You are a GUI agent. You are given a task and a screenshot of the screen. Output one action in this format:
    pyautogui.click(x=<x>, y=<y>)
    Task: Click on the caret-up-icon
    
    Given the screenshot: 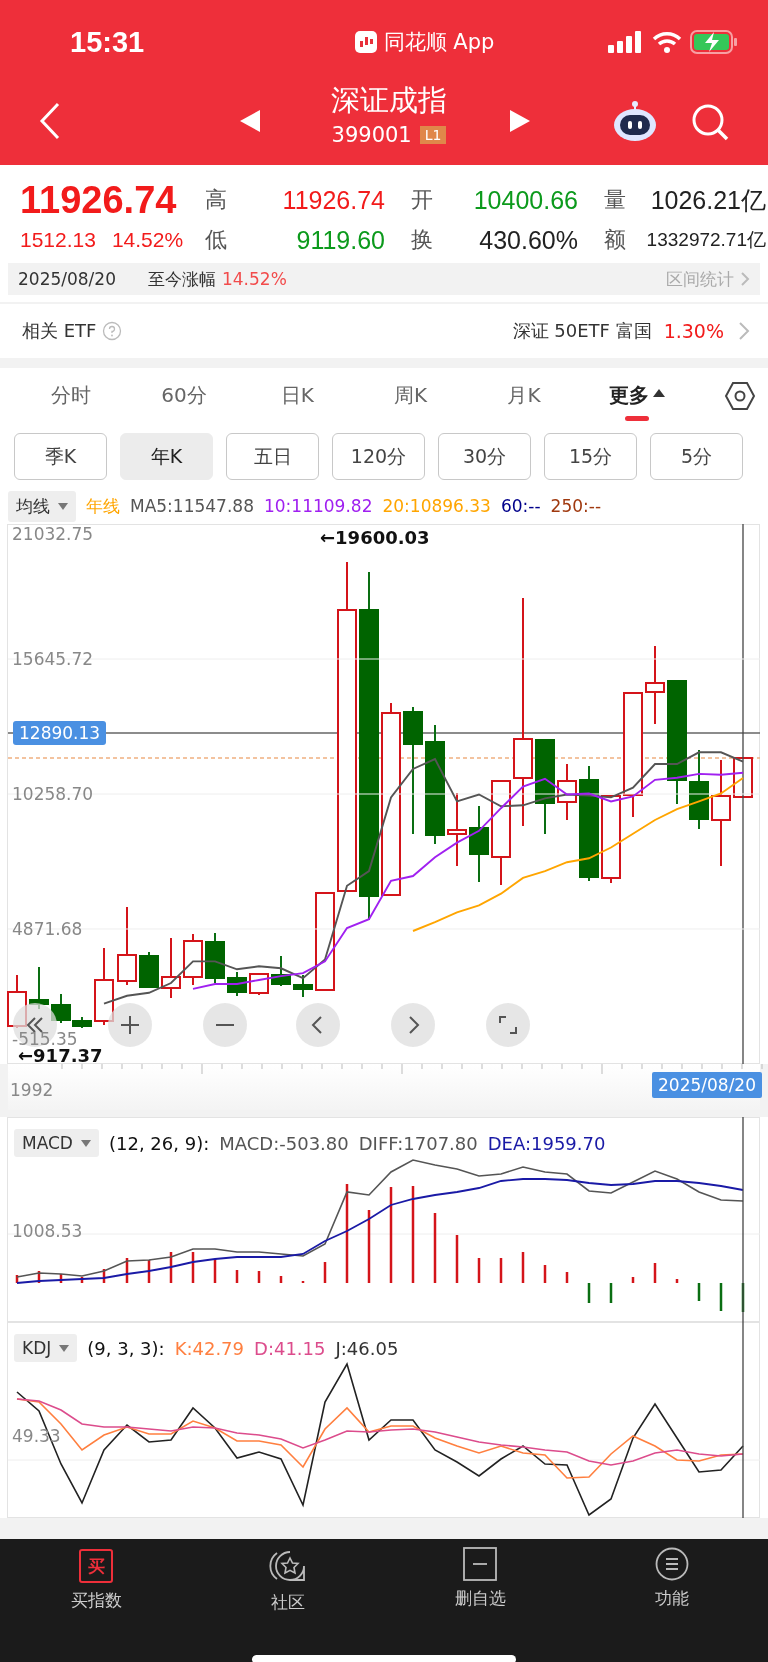 What is the action you would take?
    pyautogui.click(x=659, y=392)
    